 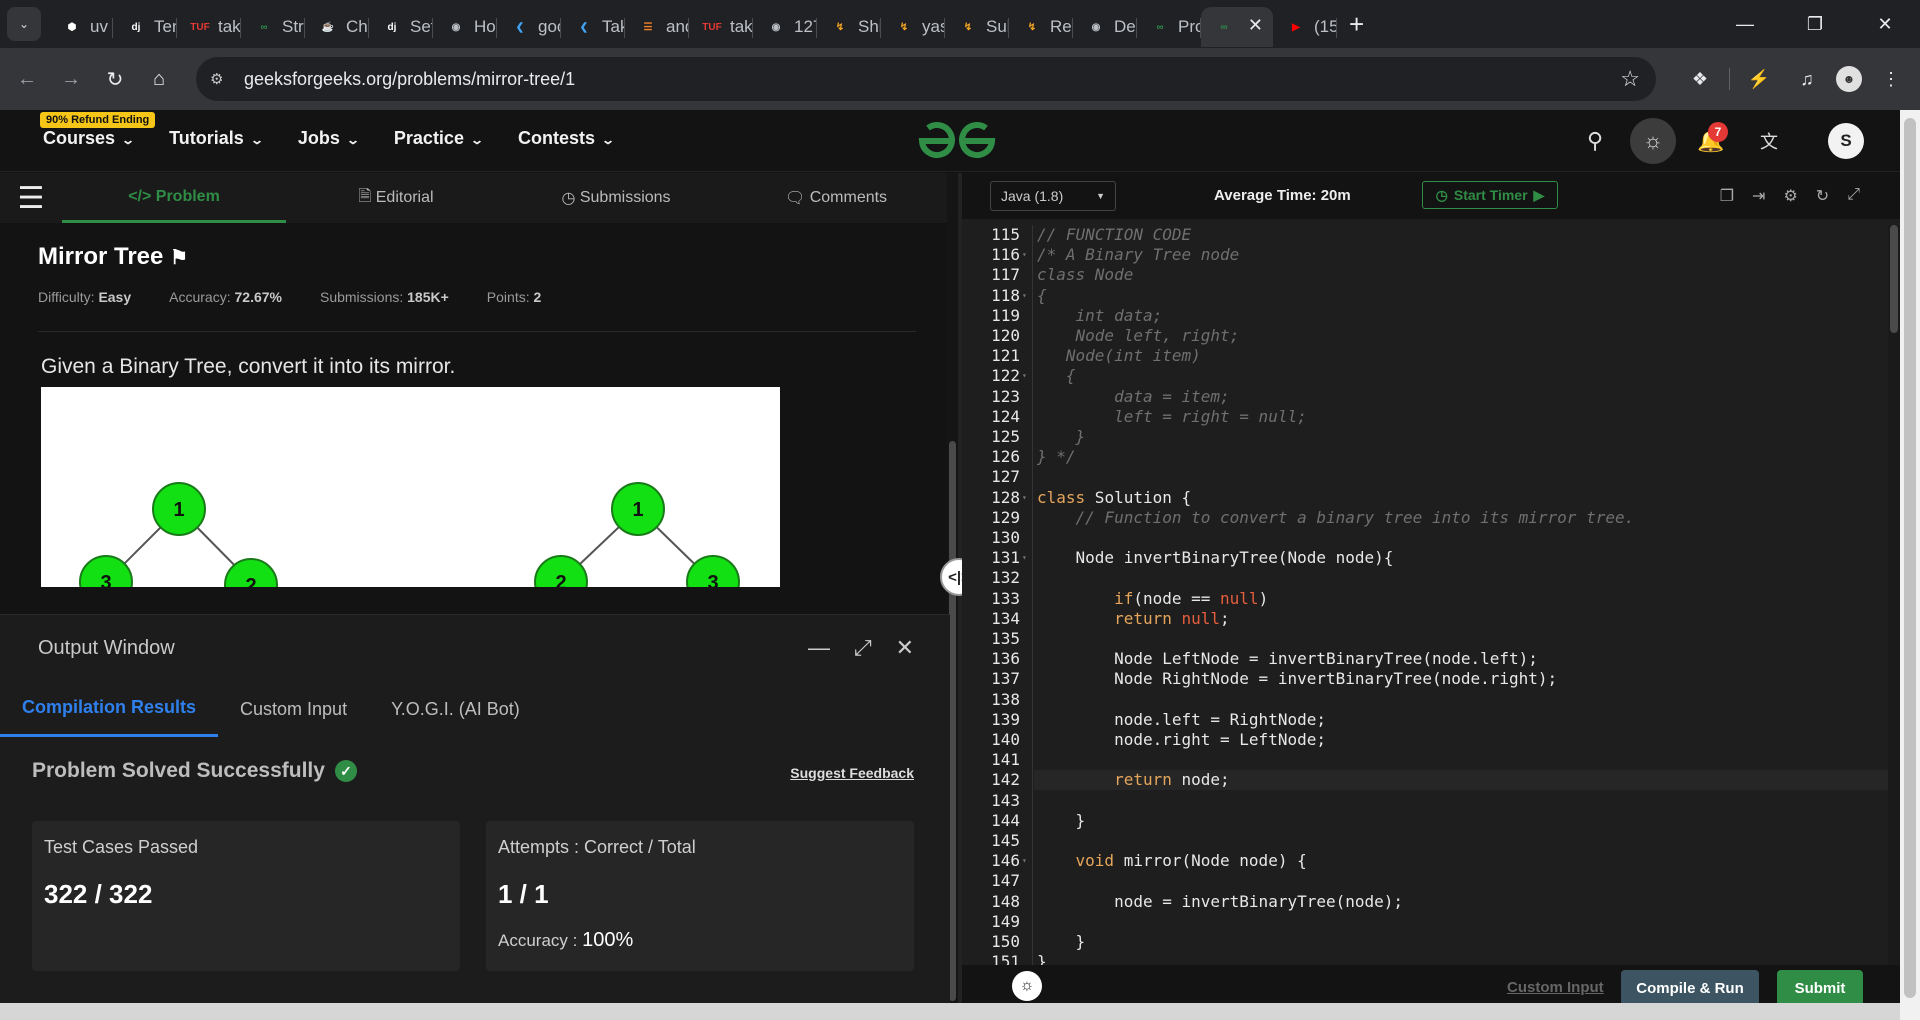 I want to click on reset-icon: ↻, so click(x=1822, y=196).